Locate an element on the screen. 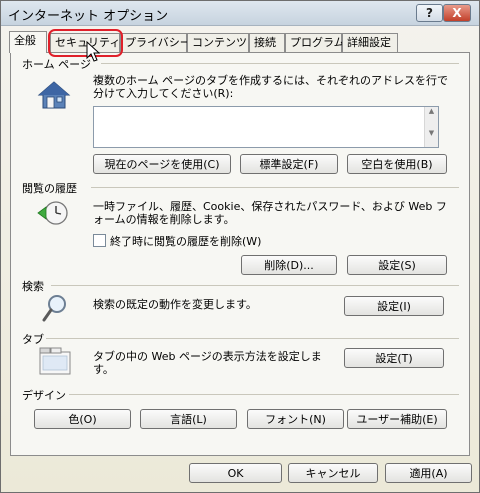  languages-button: 言語(L) is located at coordinates (188, 419).